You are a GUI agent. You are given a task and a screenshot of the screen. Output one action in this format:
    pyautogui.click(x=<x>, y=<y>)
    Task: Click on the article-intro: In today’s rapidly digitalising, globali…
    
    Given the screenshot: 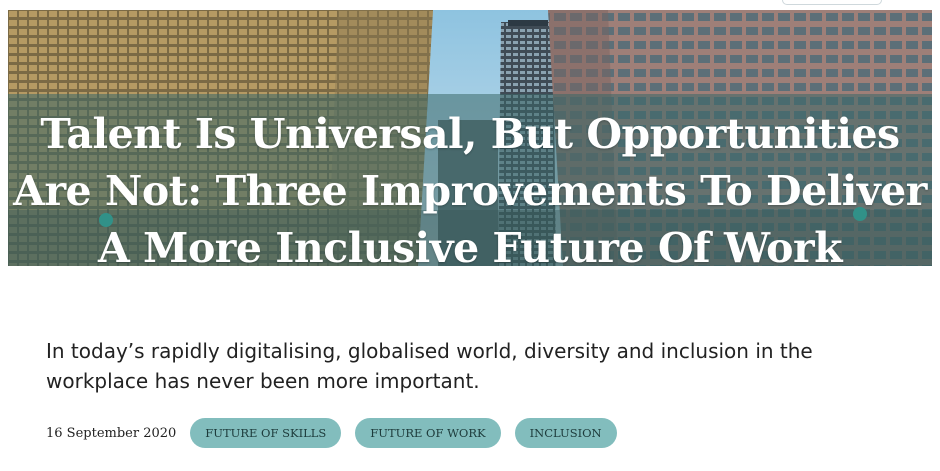 What is the action you would take?
    pyautogui.click(x=429, y=366)
    